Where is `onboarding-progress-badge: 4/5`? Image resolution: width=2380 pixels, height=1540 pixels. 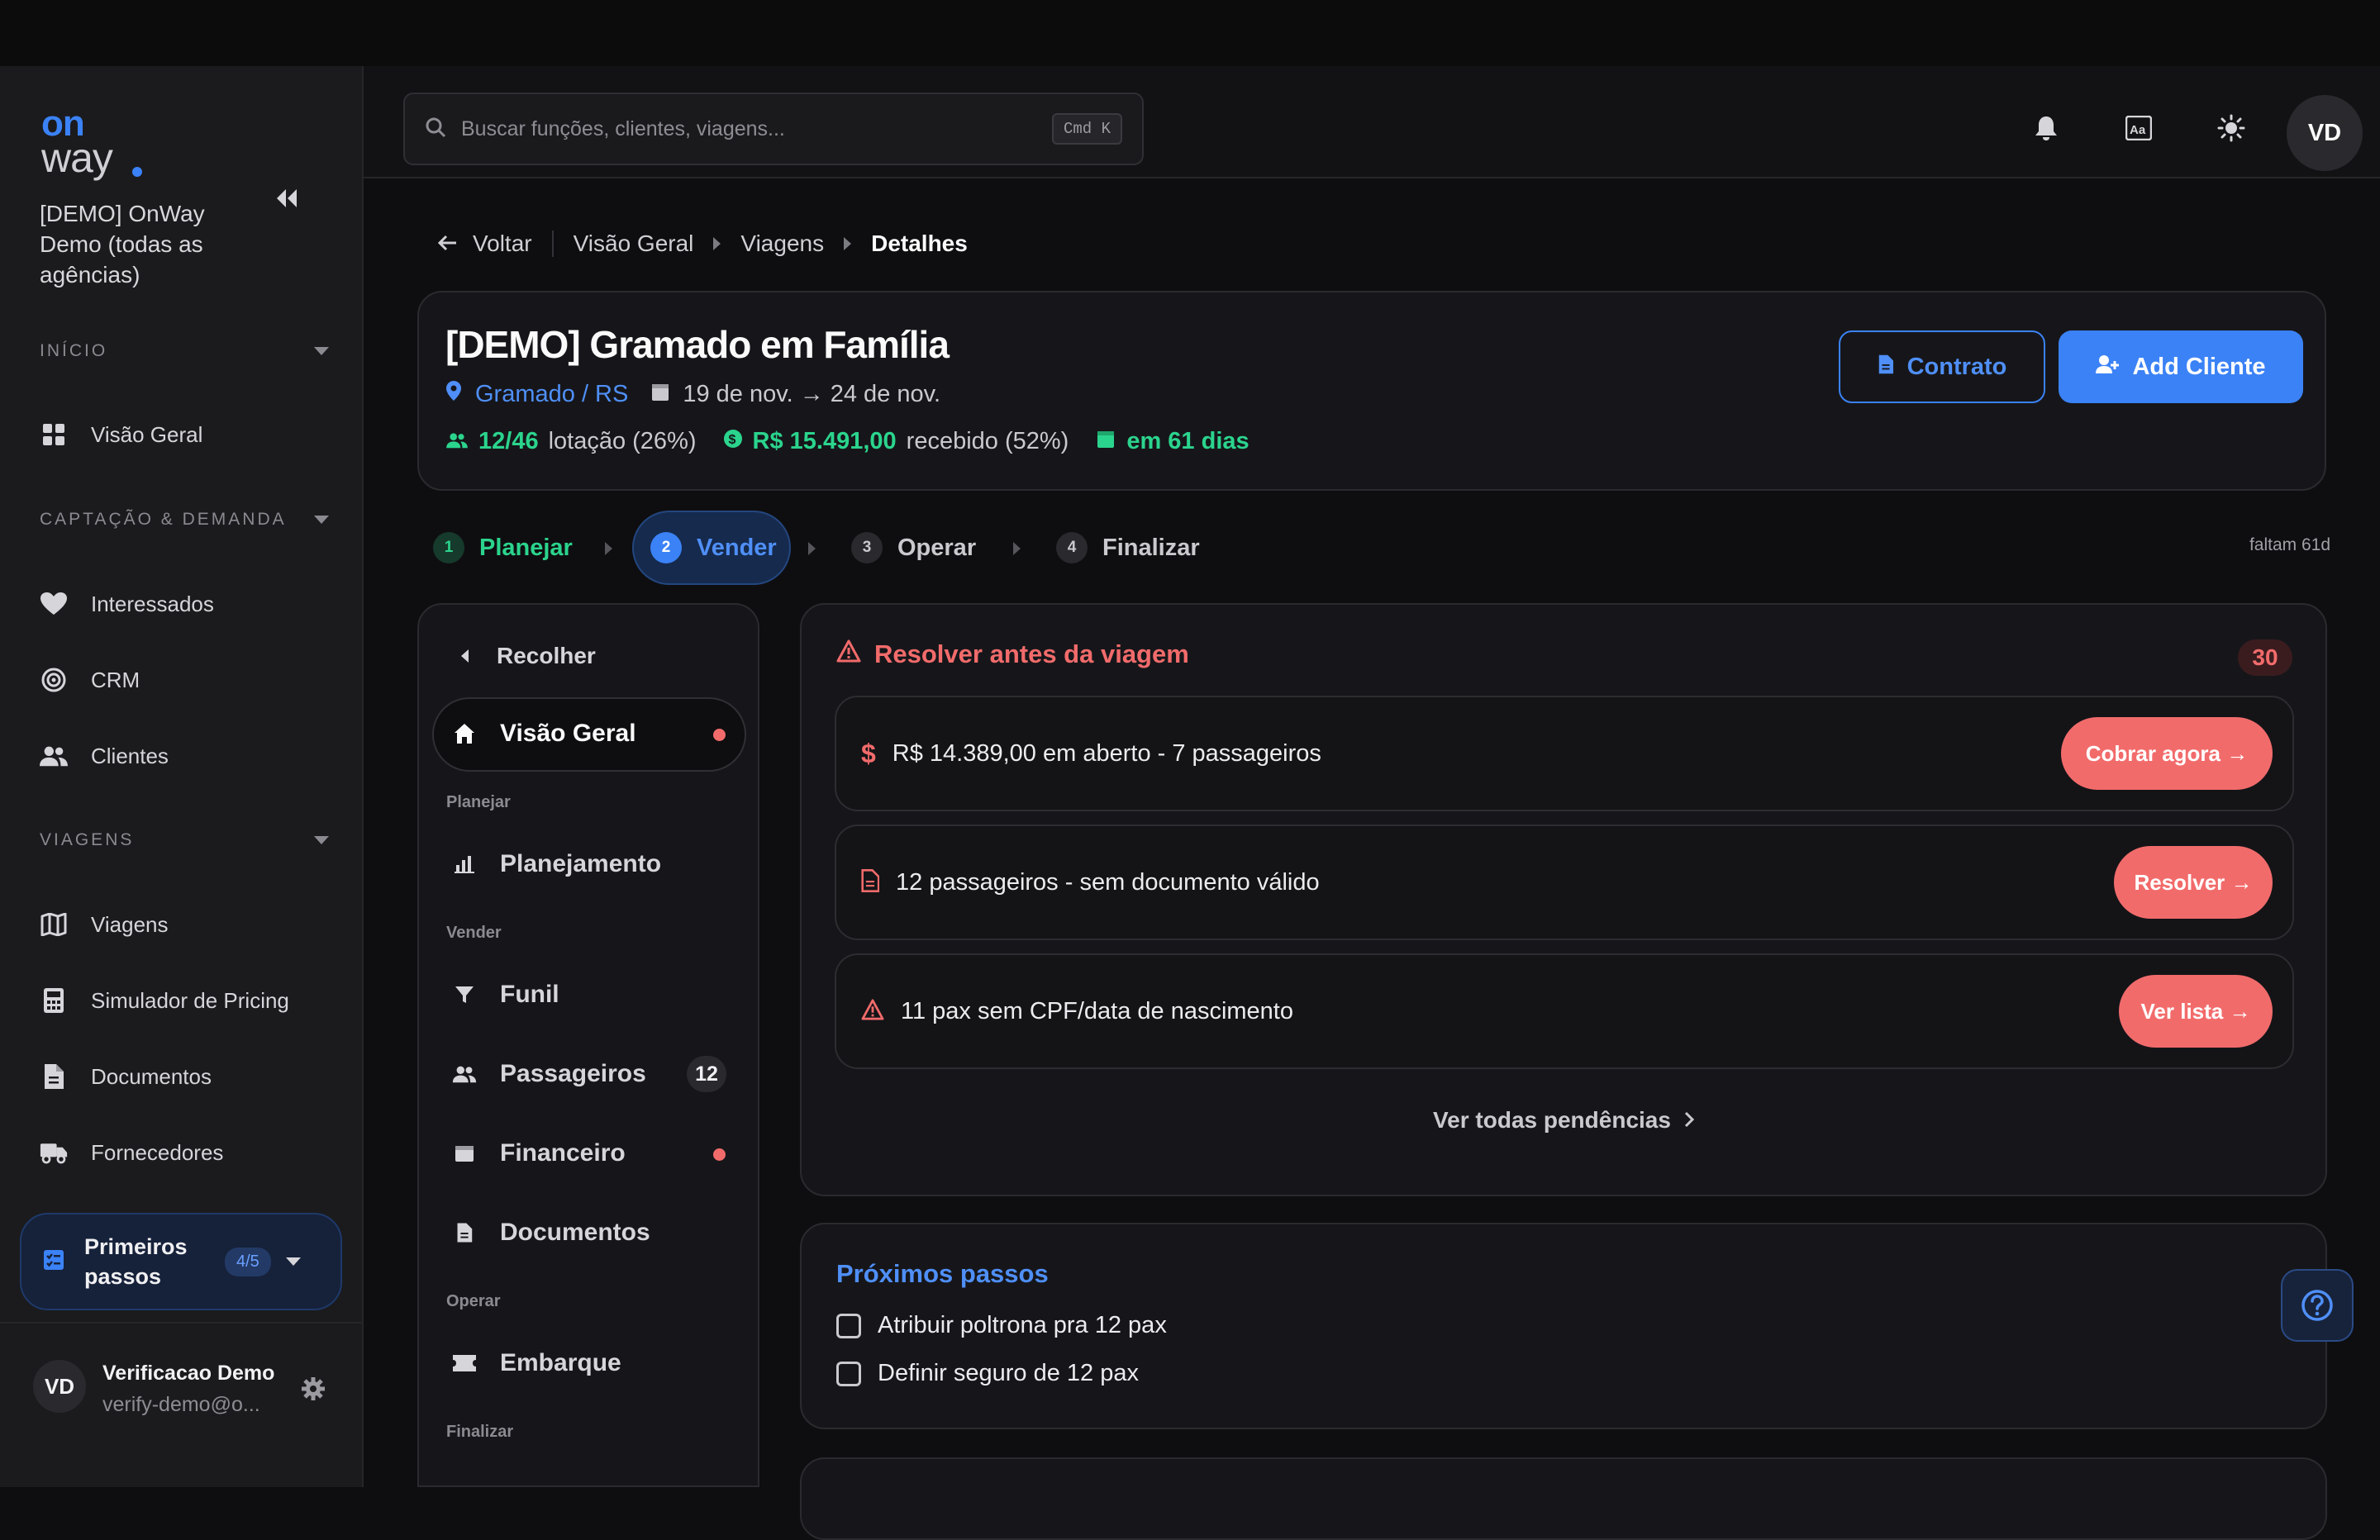
onboarding-progress-badge: 4/5 is located at coordinates (248, 1261).